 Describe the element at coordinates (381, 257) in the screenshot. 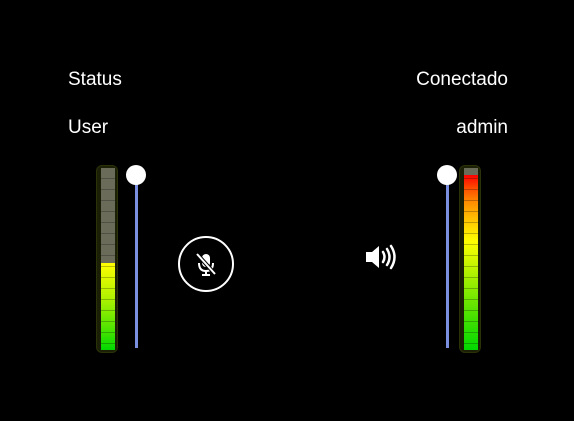

I see `speaker-volume-icon` at that location.